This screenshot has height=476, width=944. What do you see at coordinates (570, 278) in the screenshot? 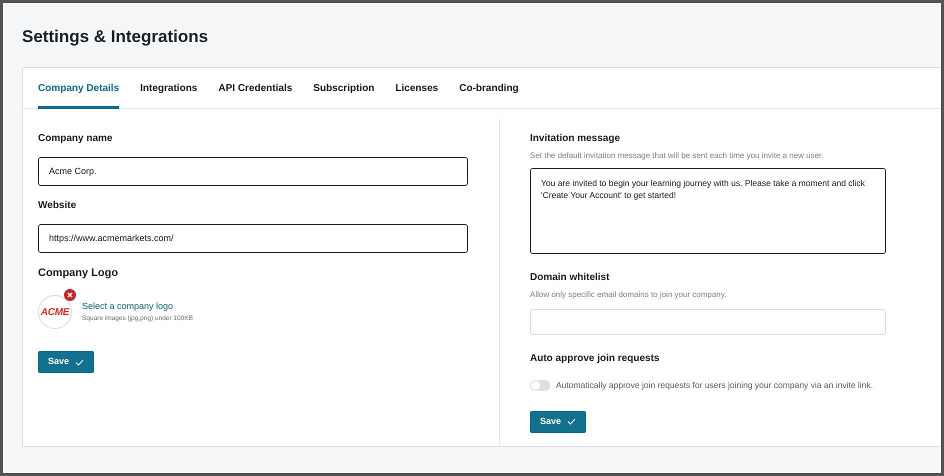
I see `field-label: Domain whitelist` at bounding box center [570, 278].